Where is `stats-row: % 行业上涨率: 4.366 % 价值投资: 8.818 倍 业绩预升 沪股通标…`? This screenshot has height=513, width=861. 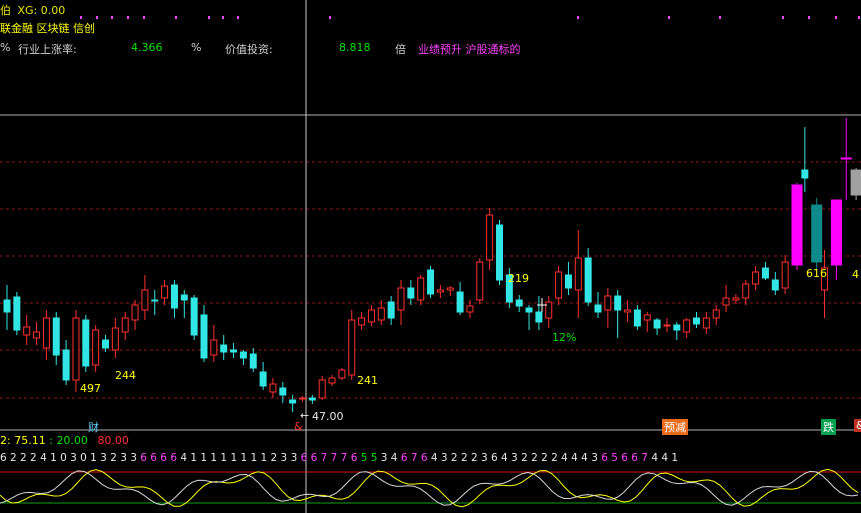 stats-row: % 行业上涨率: 4.366 % 价值投资: 8.818 倍 业绩预升 沪股通标… is located at coordinates (430, 49).